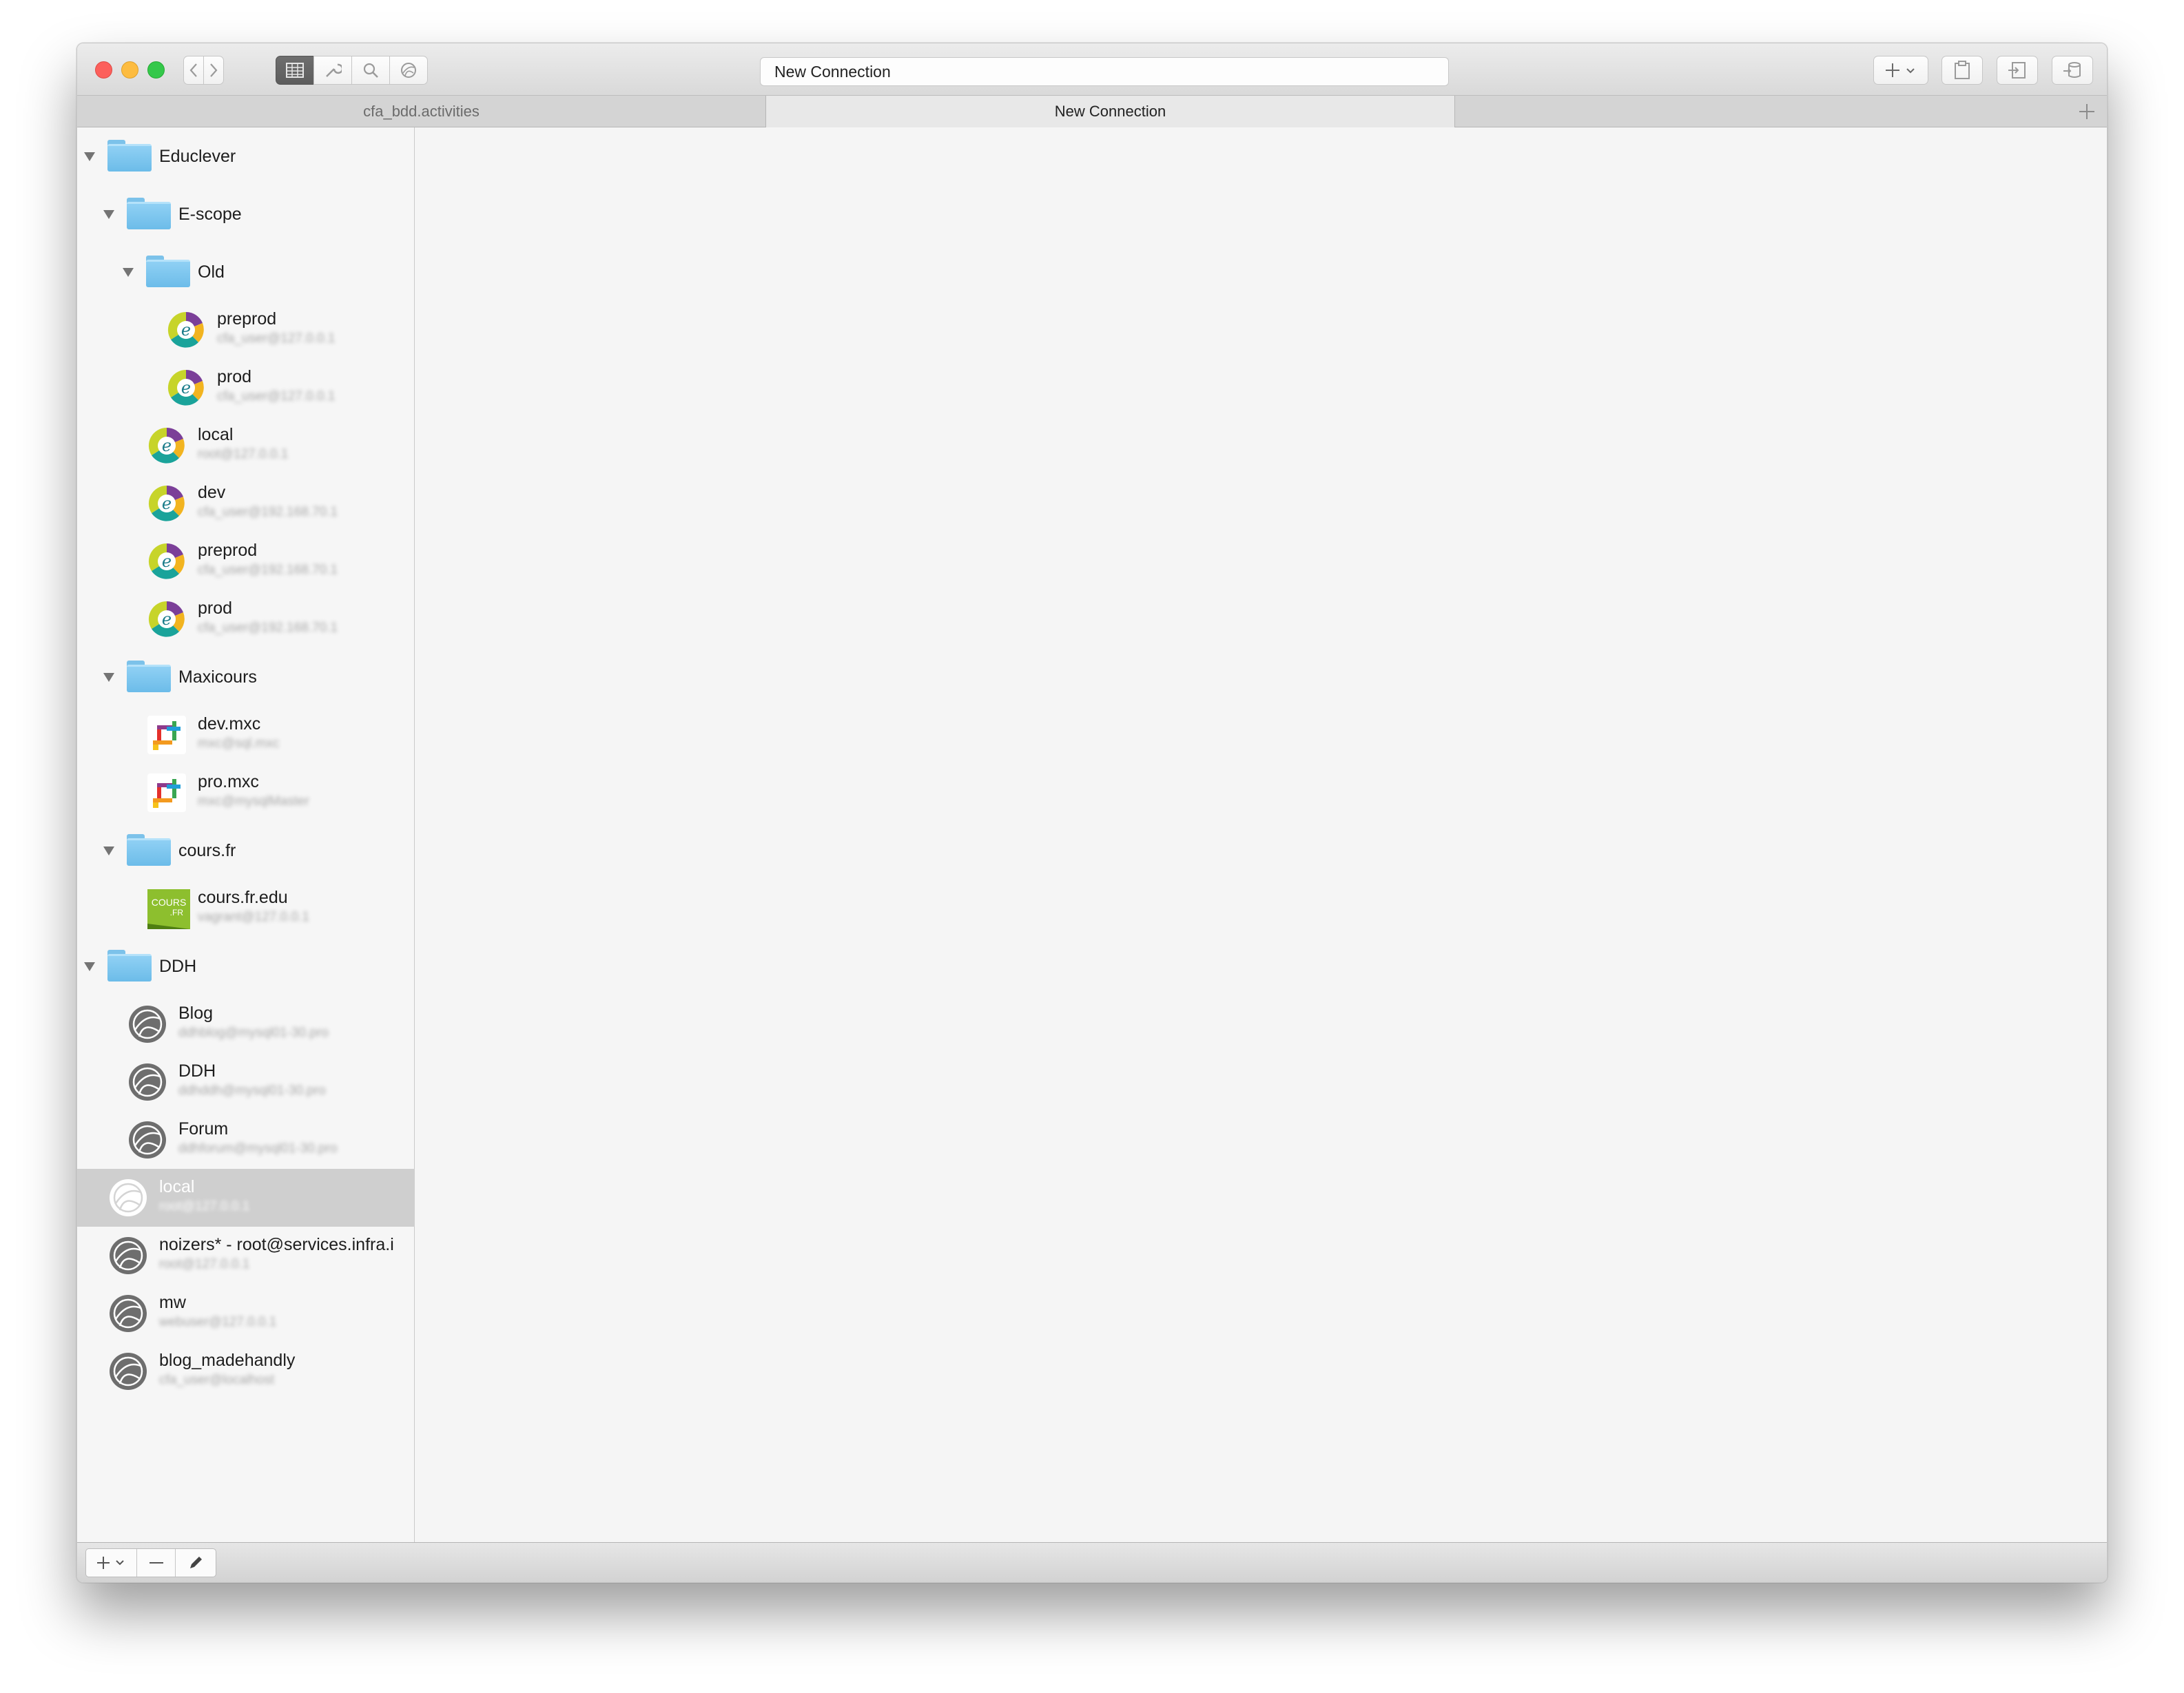 The image size is (2184, 1693). I want to click on folder-label: Educlever, so click(197, 157).